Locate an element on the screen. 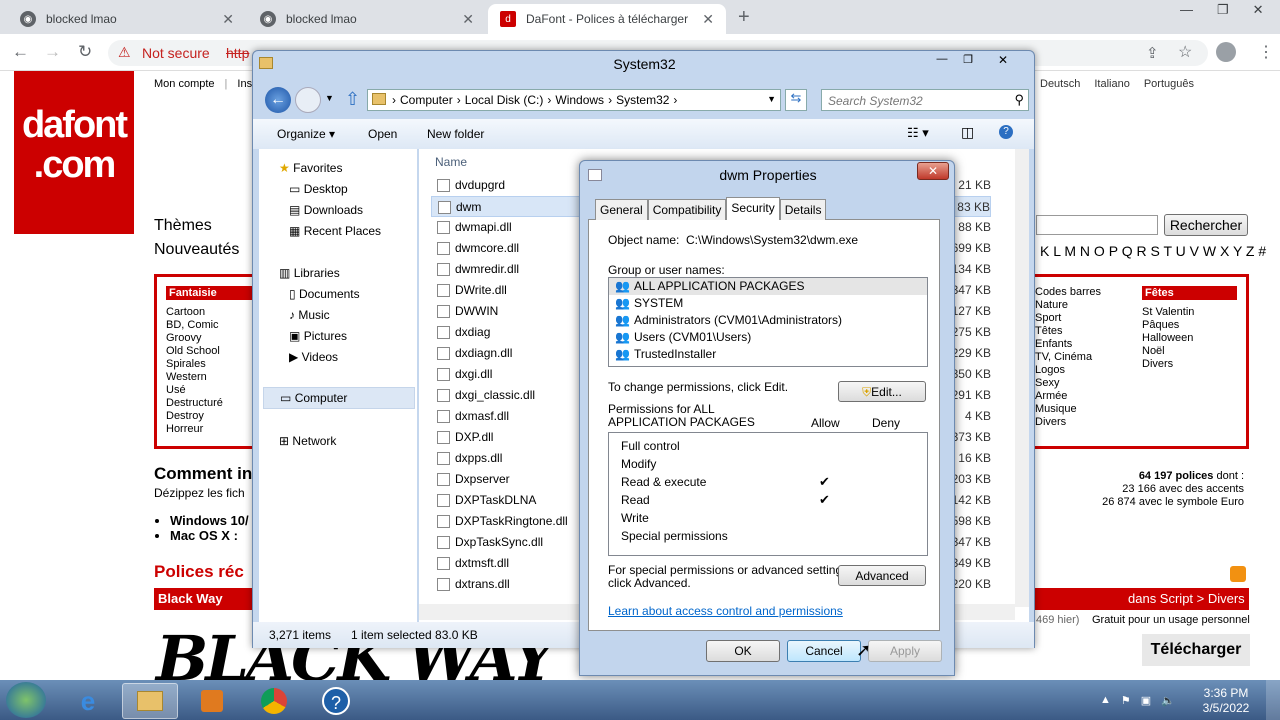 The image size is (1280, 720). category-link: Nature is located at coordinates (1085, 305).